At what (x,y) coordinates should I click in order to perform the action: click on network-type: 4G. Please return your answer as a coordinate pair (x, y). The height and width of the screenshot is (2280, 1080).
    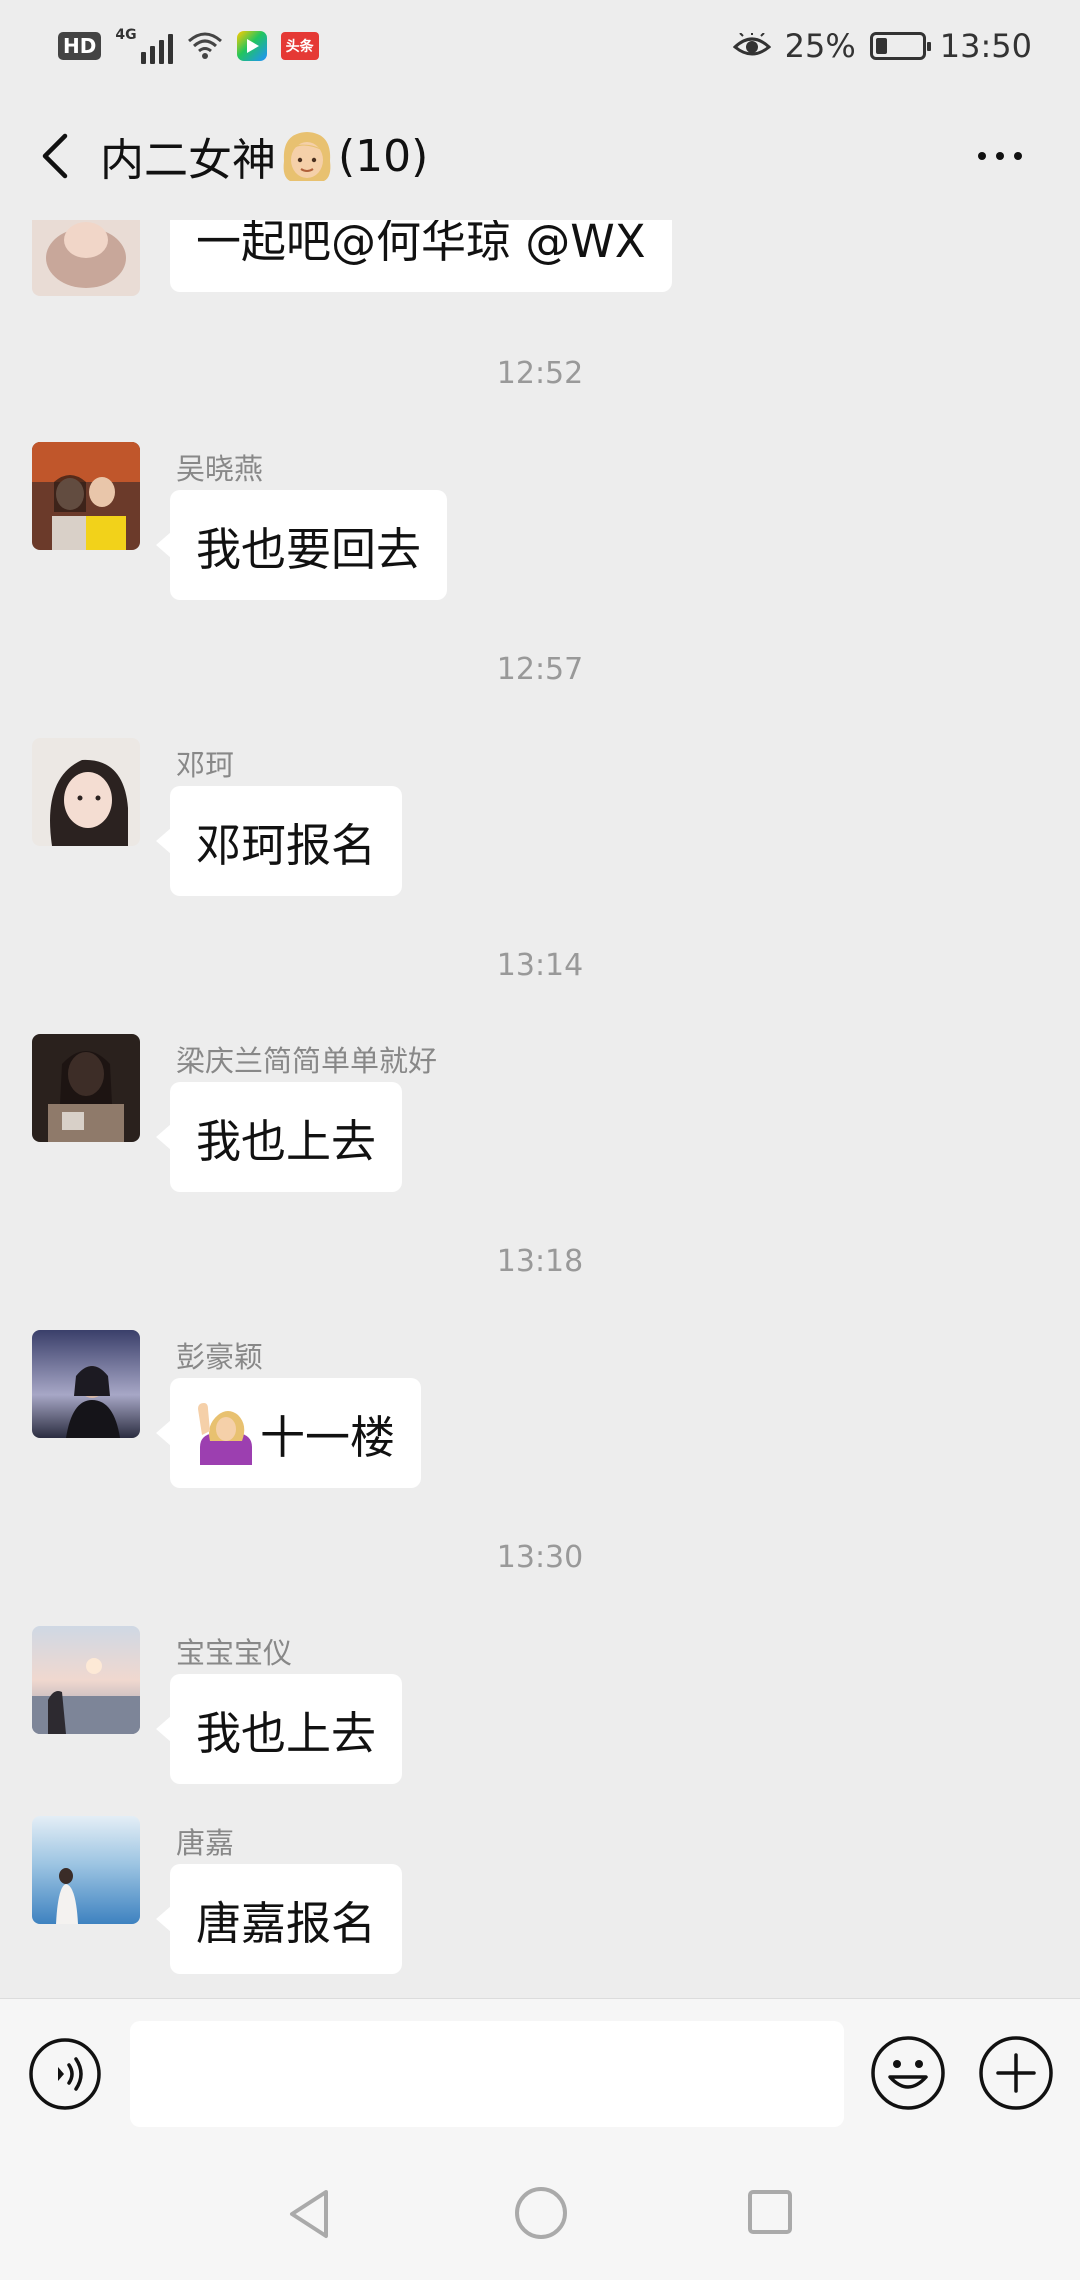
    Looking at the image, I should click on (126, 35).